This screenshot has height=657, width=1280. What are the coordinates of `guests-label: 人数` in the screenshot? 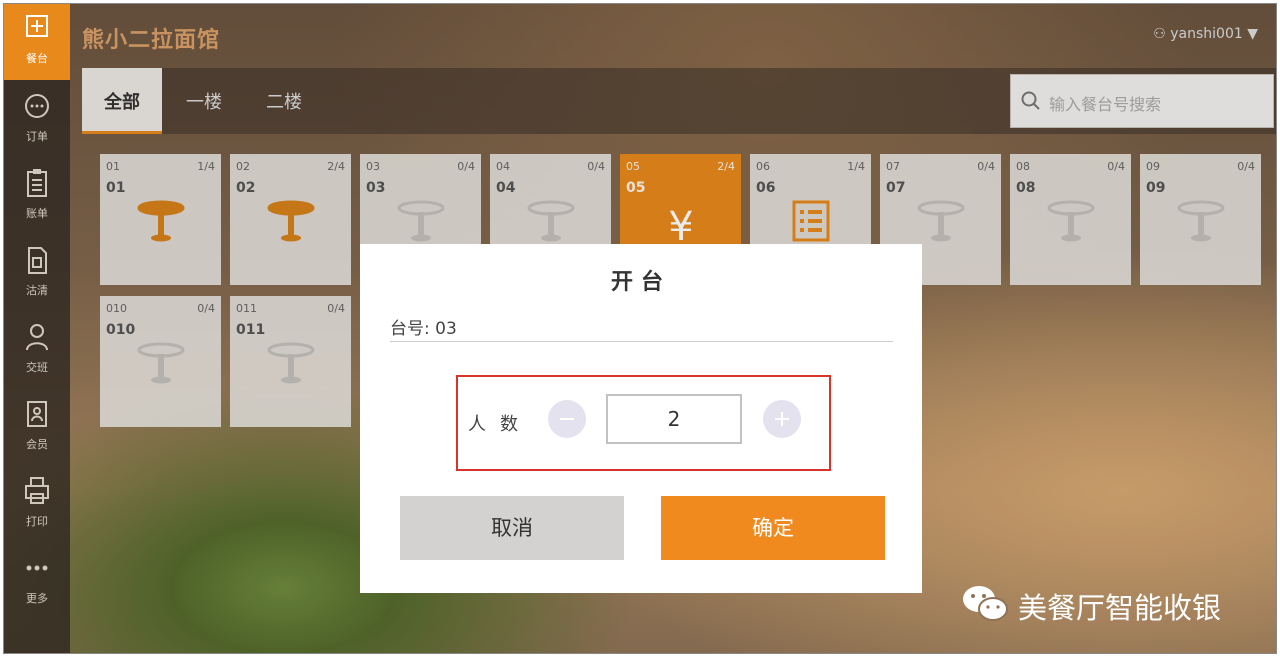 It's located at (500, 424).